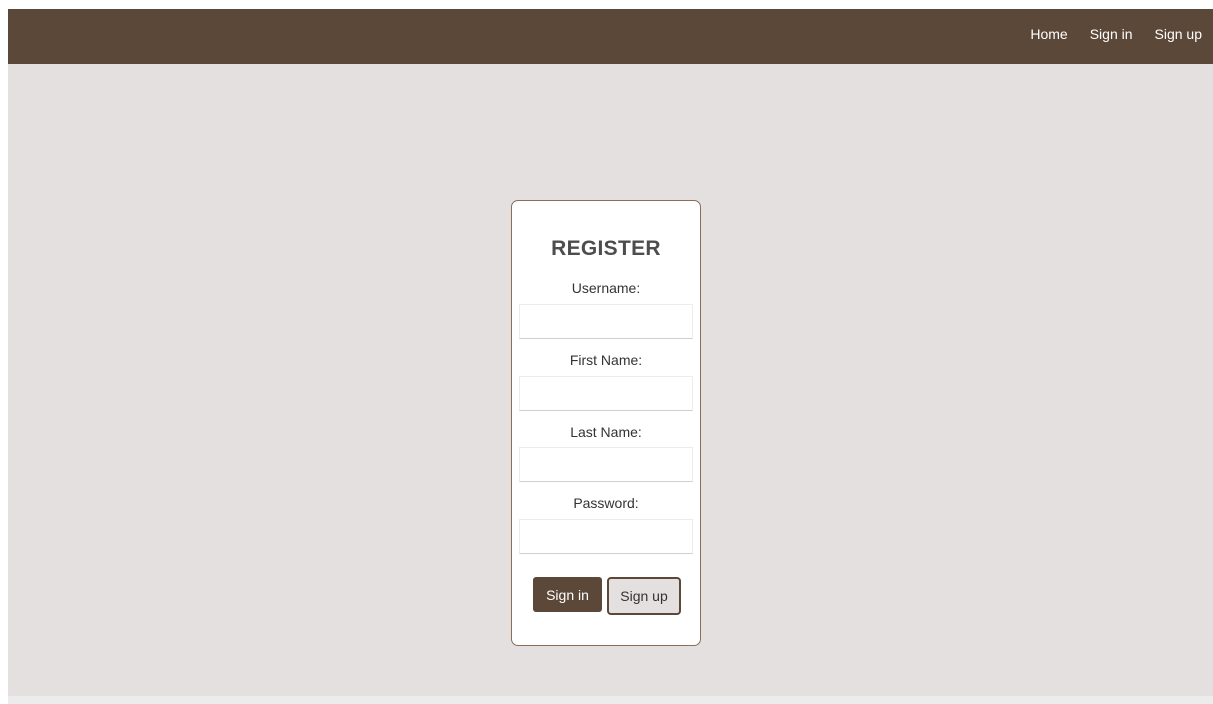 The width and height of the screenshot is (1213, 704). Describe the element at coordinates (606, 536) in the screenshot. I see `password-input` at that location.